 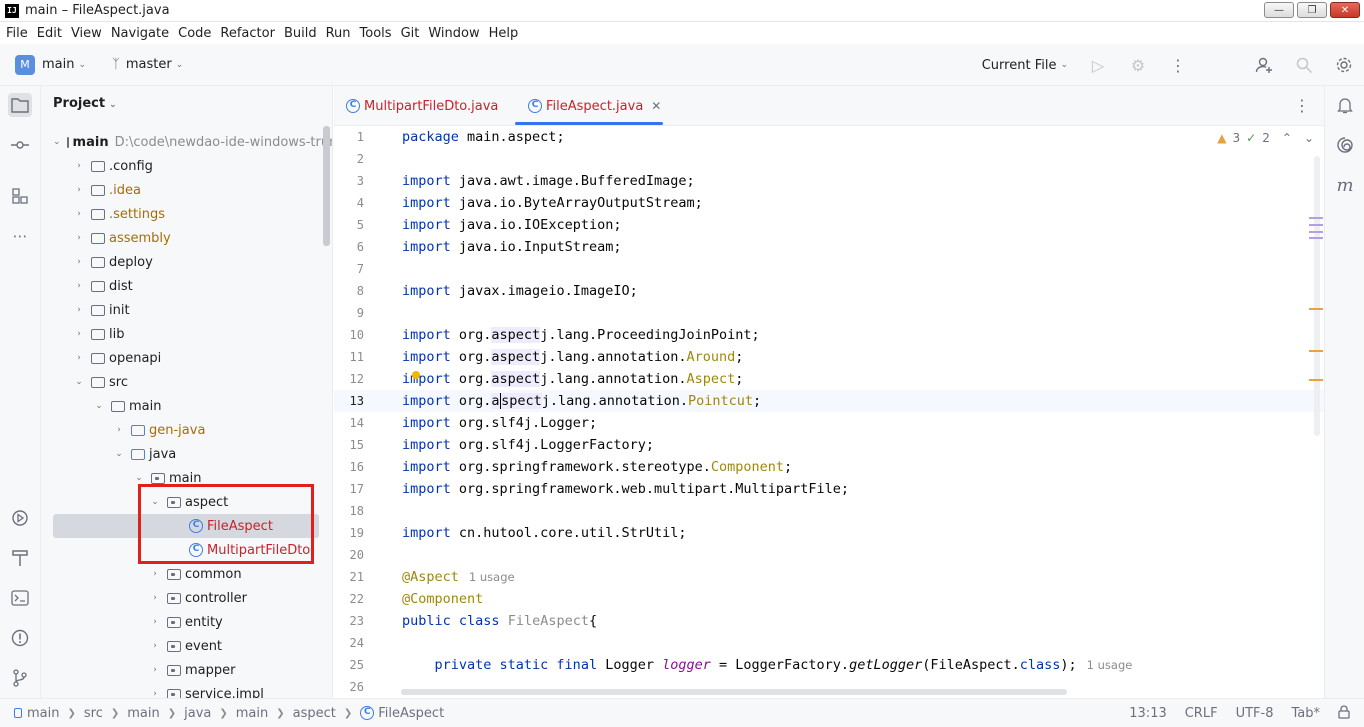 I want to click on branch-selector: master, so click(x=149, y=64).